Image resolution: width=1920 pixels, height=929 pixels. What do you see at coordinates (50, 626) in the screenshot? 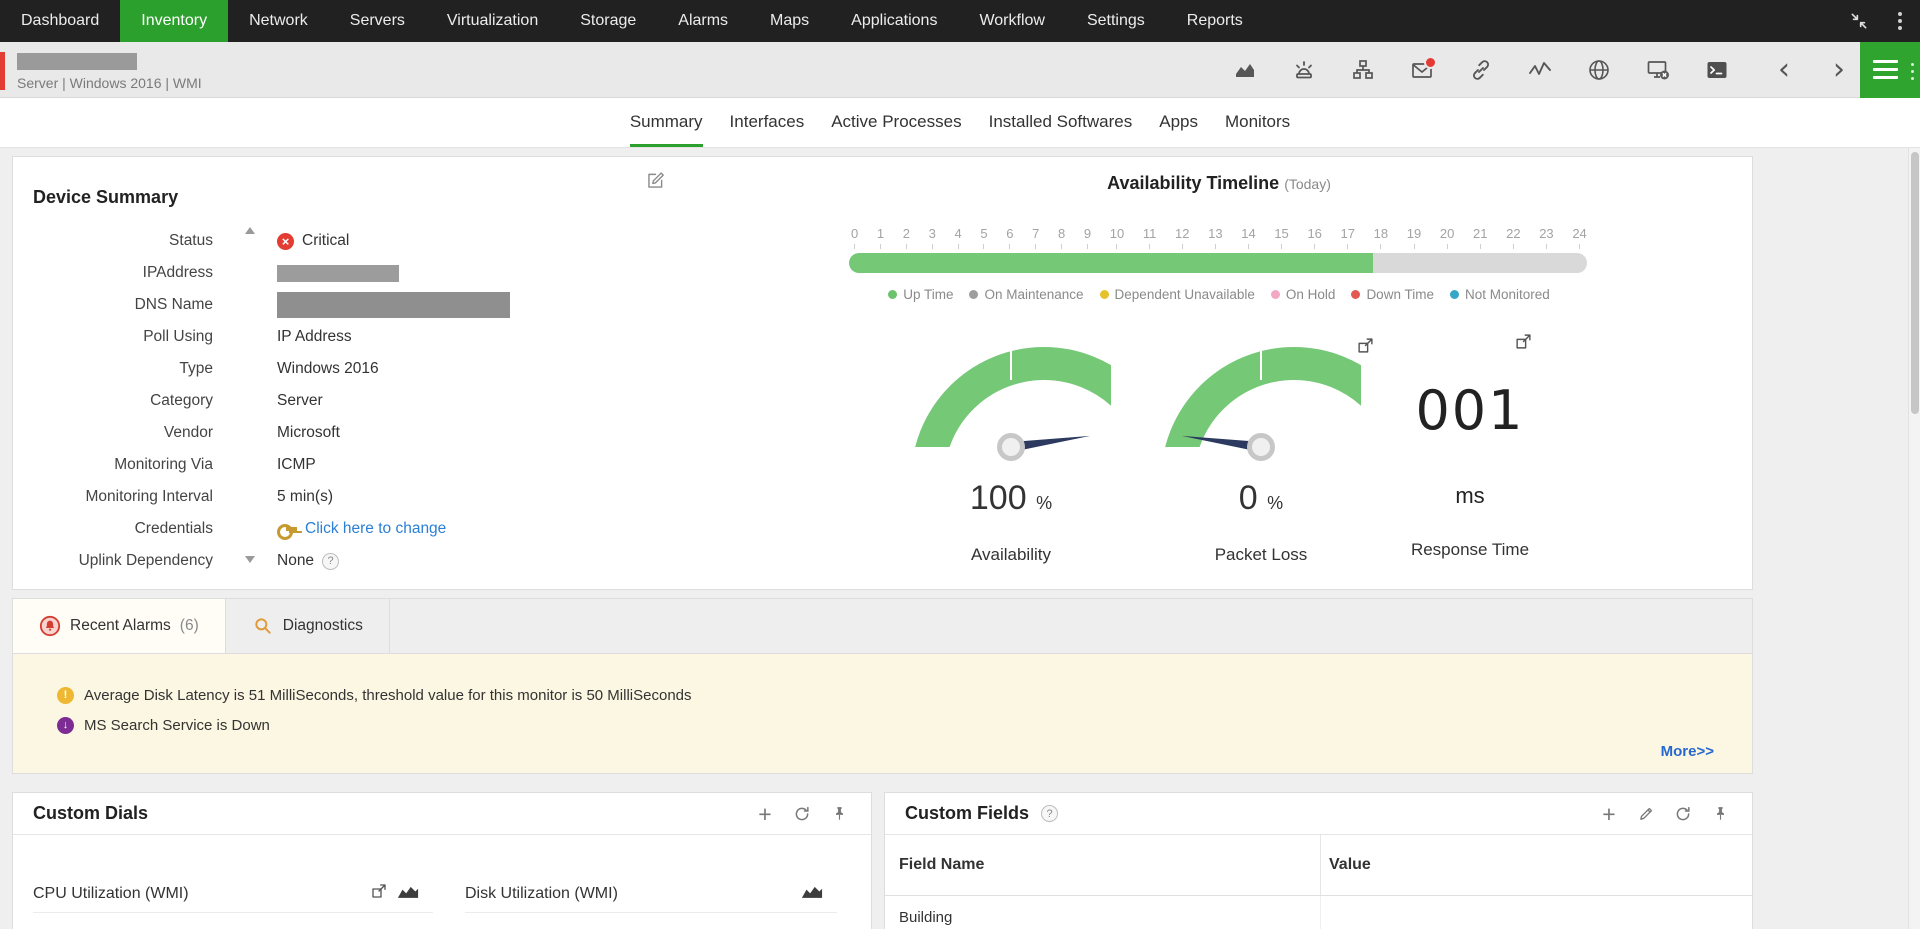
I see `recent-alarms-icon` at bounding box center [50, 626].